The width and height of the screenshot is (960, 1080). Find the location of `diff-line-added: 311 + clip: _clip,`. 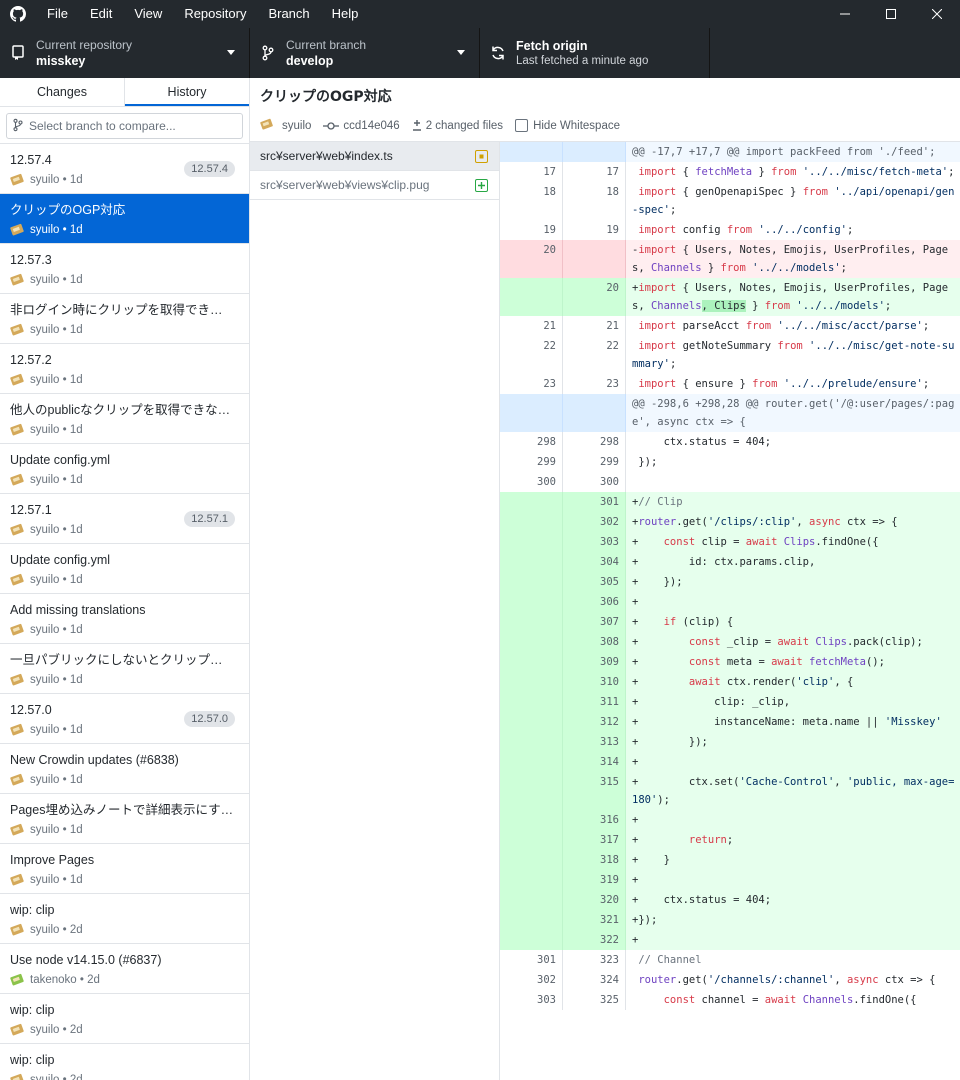

diff-line-added: 311 + clip: _clip, is located at coordinates (730, 702).